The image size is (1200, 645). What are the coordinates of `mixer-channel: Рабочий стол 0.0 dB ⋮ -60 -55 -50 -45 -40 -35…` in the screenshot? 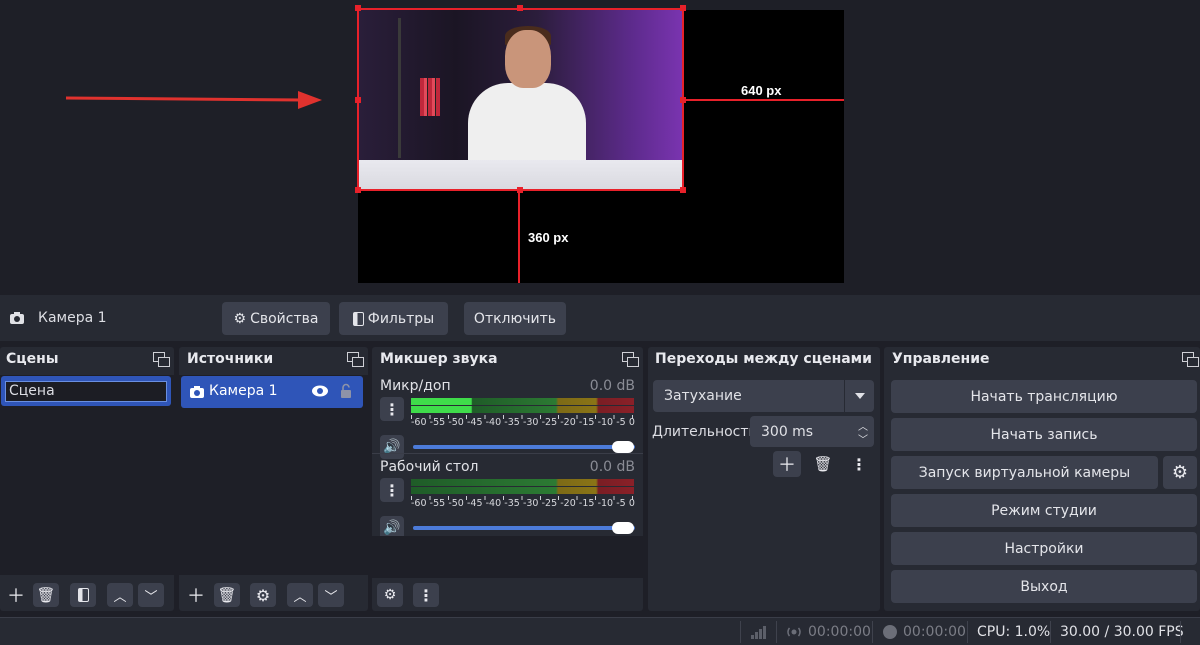 It's located at (507, 498).